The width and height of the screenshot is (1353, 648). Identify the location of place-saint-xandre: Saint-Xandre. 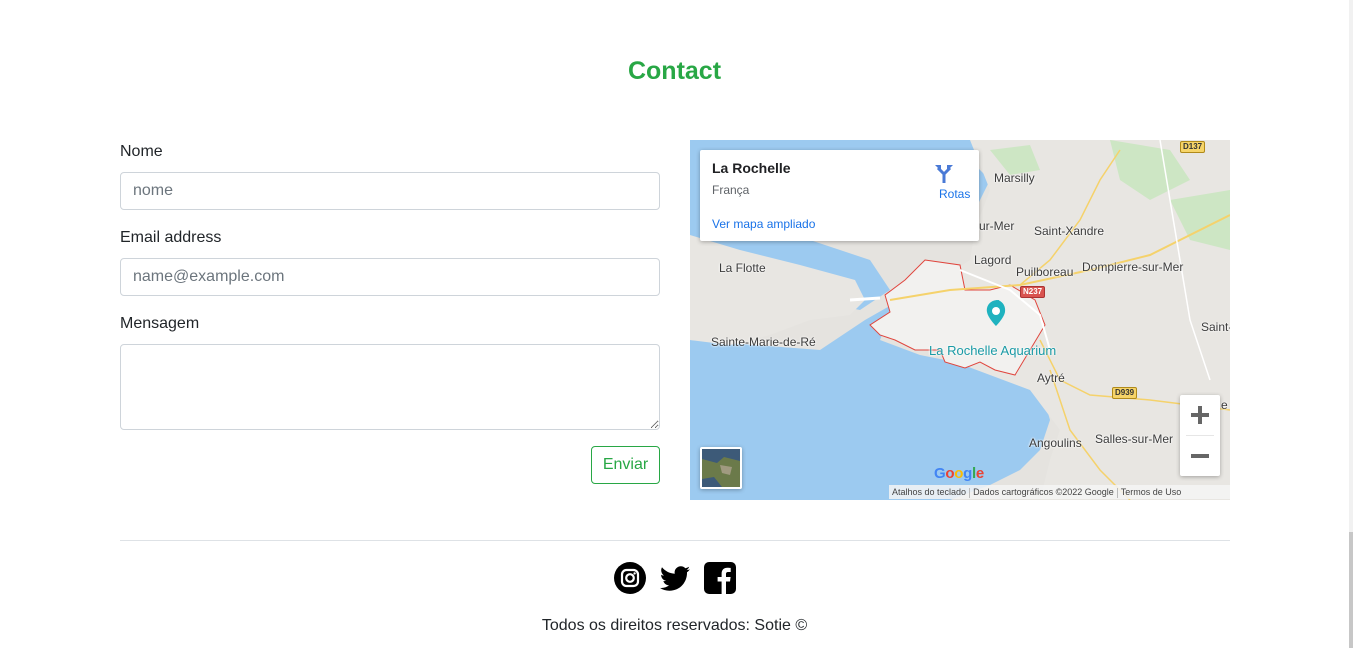
(1069, 231).